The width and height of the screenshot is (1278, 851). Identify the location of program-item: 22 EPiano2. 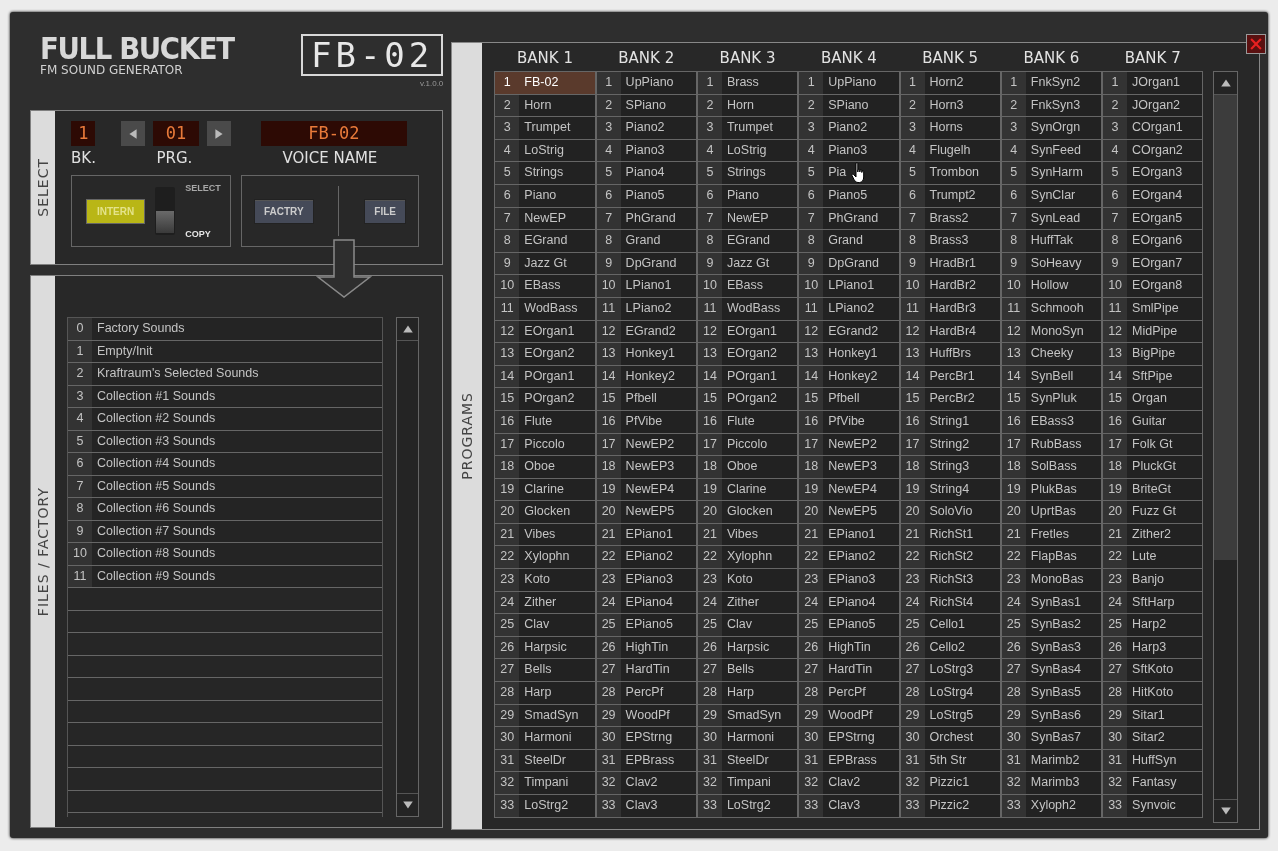
(849, 558).